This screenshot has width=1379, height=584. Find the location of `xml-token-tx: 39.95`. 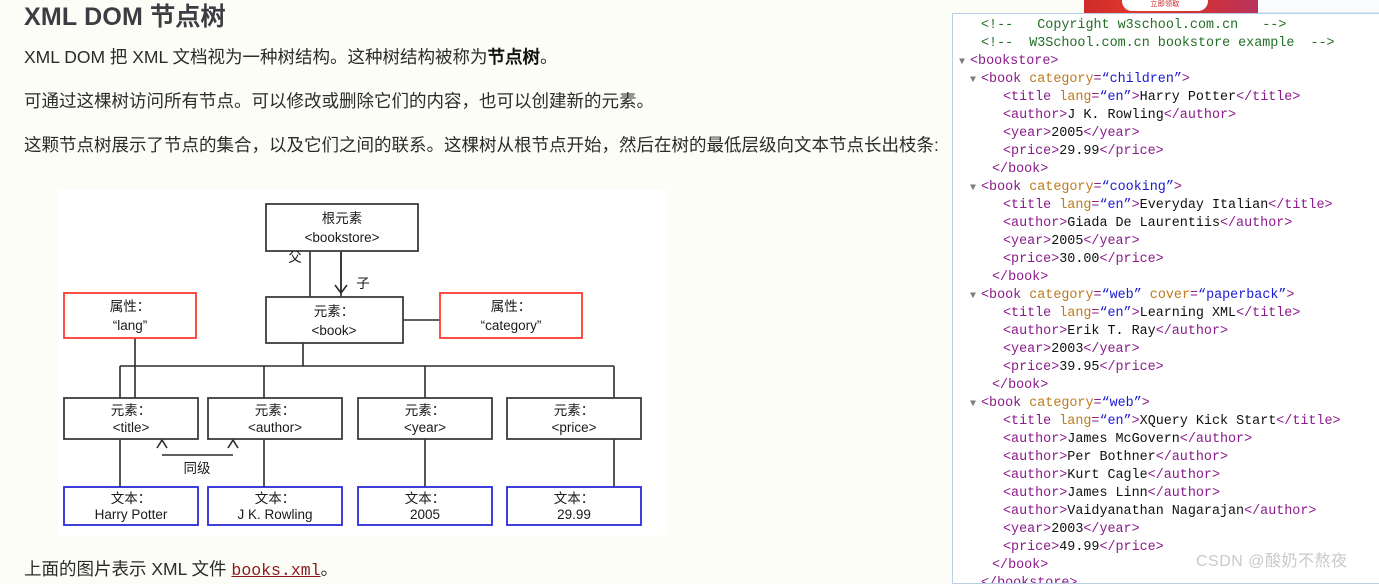

xml-token-tx: 39.95 is located at coordinates (1079, 367).